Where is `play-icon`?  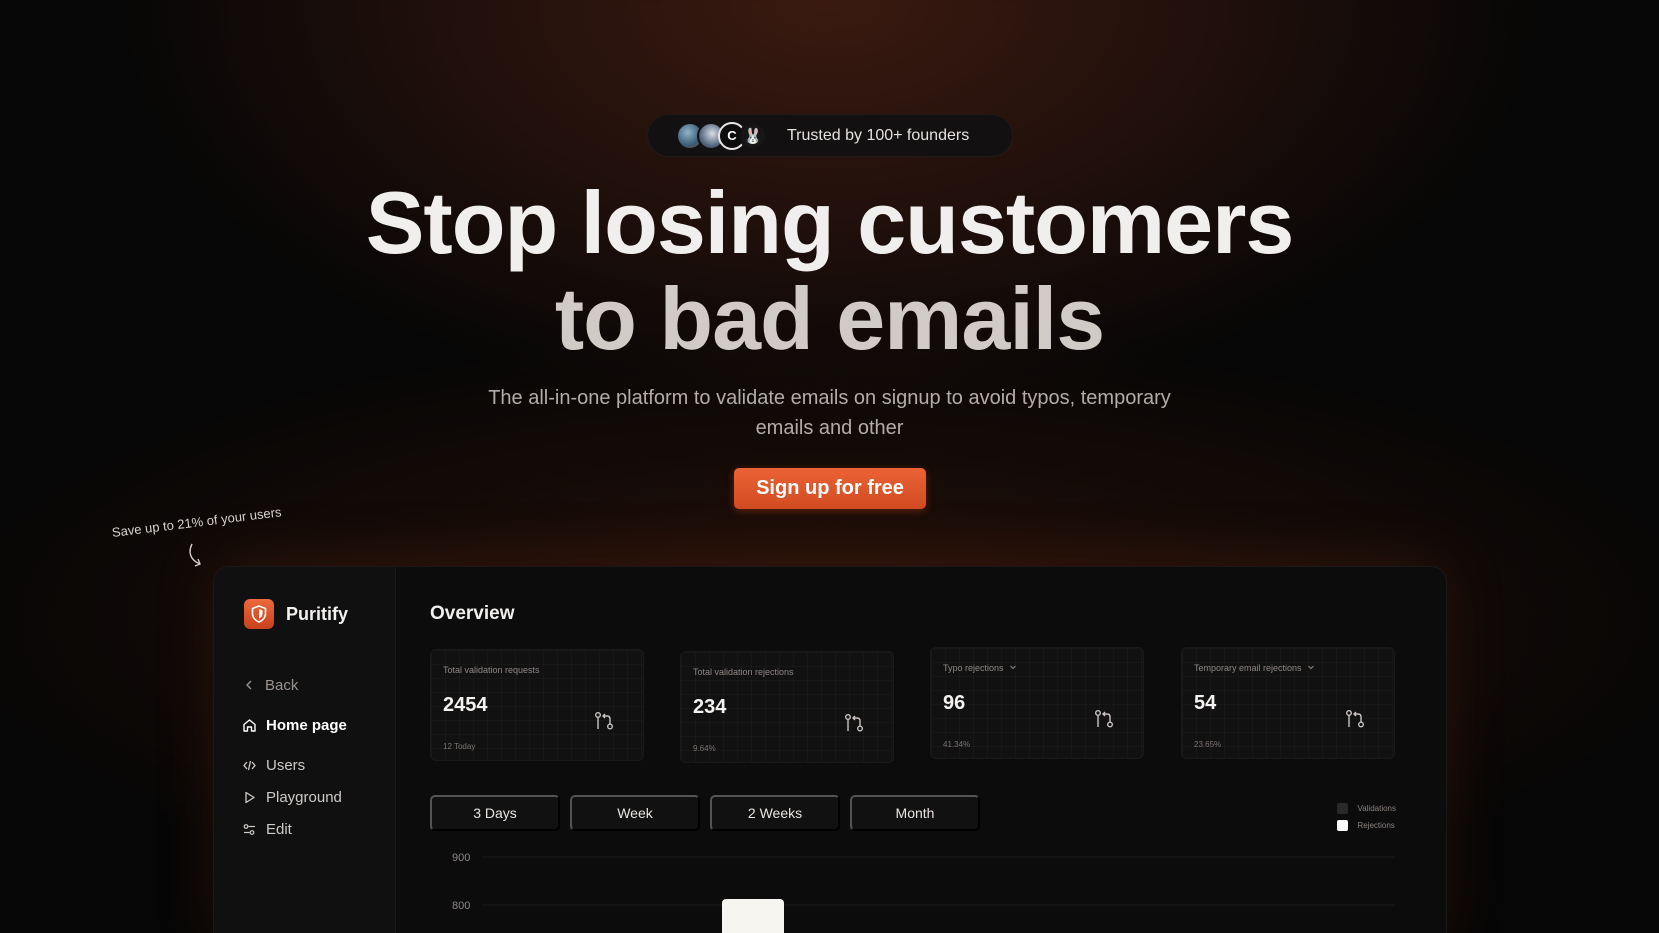 play-icon is located at coordinates (250, 797).